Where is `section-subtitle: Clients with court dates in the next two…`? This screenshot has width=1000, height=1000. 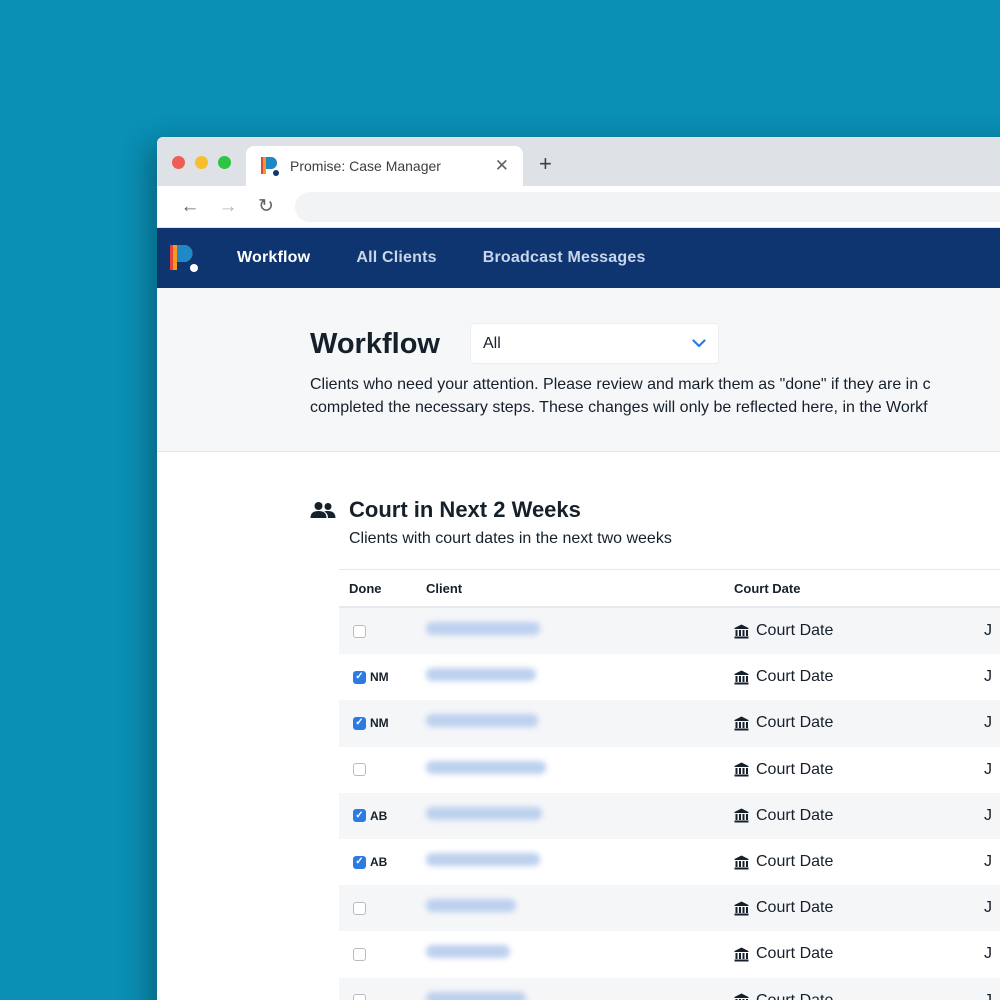 section-subtitle: Clients with court dates in the next two… is located at coordinates (510, 538).